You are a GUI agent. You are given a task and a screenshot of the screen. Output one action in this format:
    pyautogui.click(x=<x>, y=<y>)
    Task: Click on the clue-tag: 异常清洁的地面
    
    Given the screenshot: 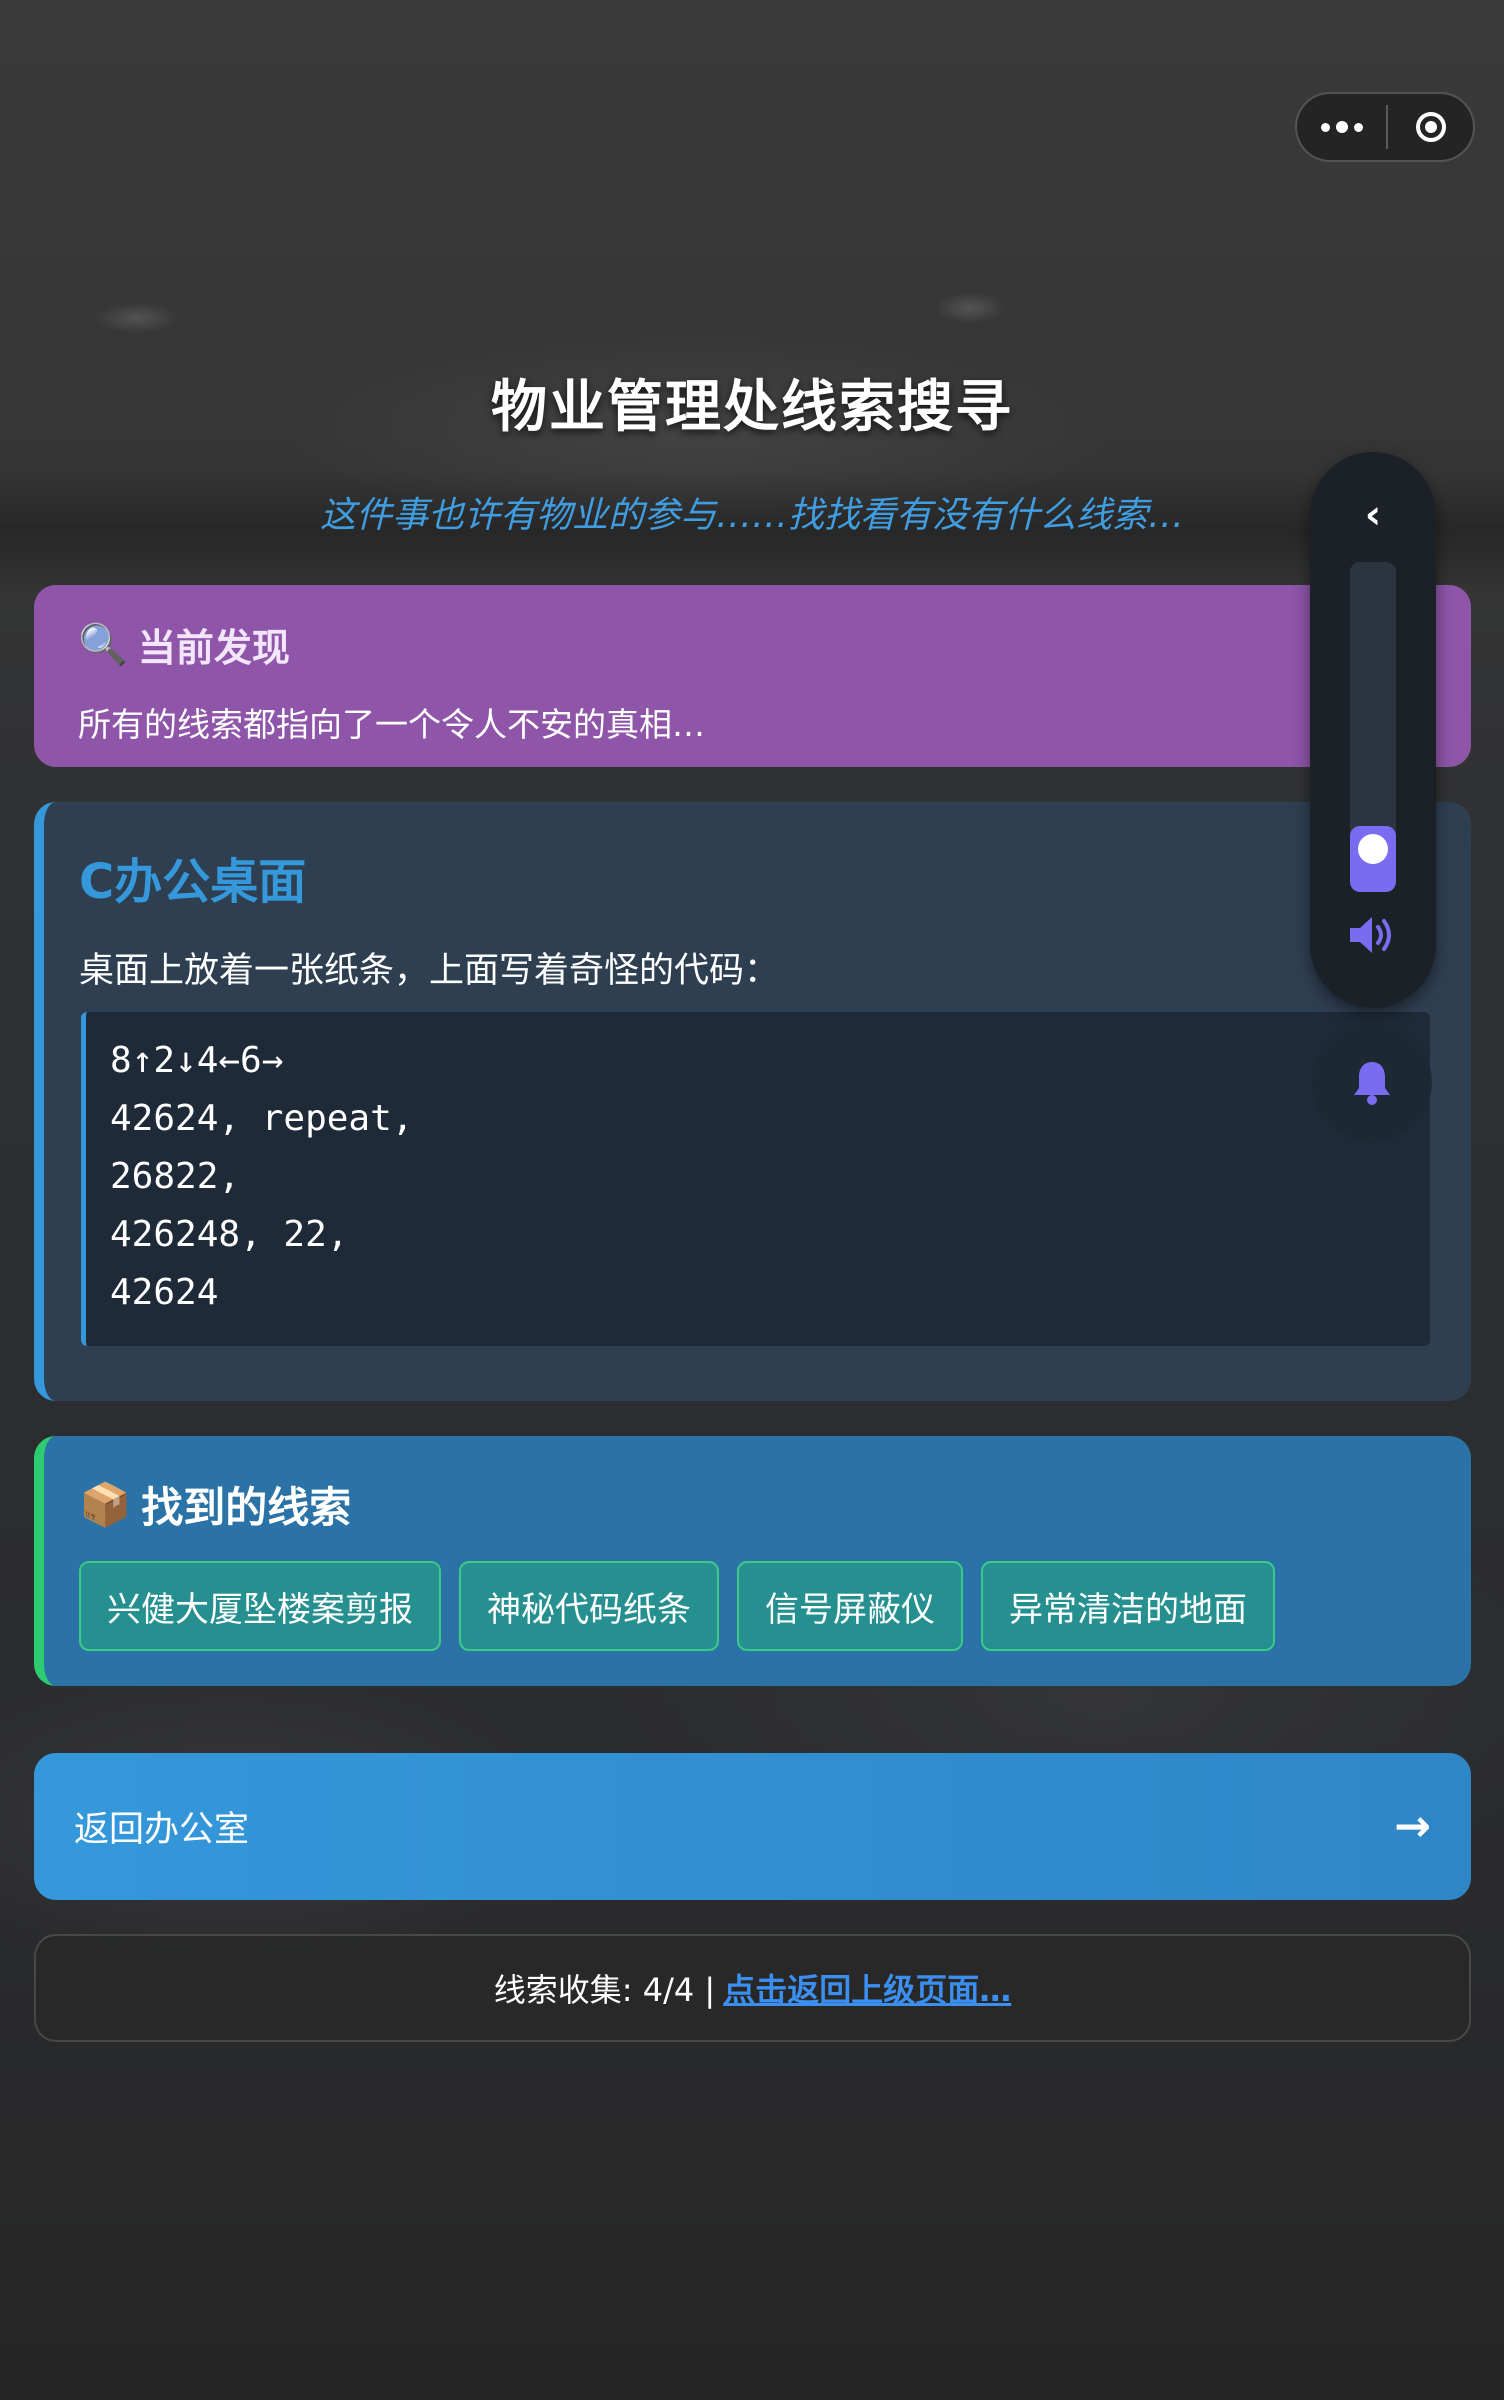 What is the action you would take?
    pyautogui.click(x=1128, y=1606)
    